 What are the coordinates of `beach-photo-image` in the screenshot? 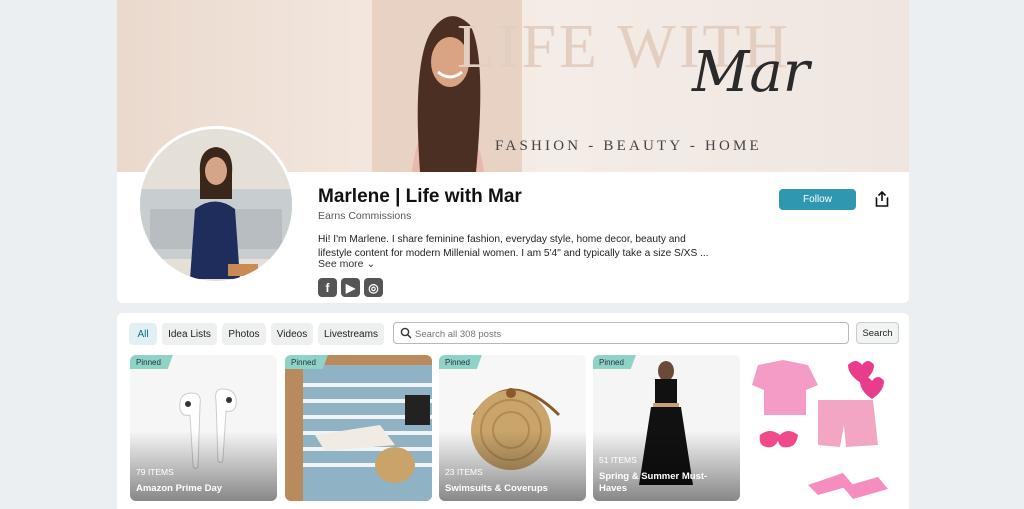 It's located at (358, 428).